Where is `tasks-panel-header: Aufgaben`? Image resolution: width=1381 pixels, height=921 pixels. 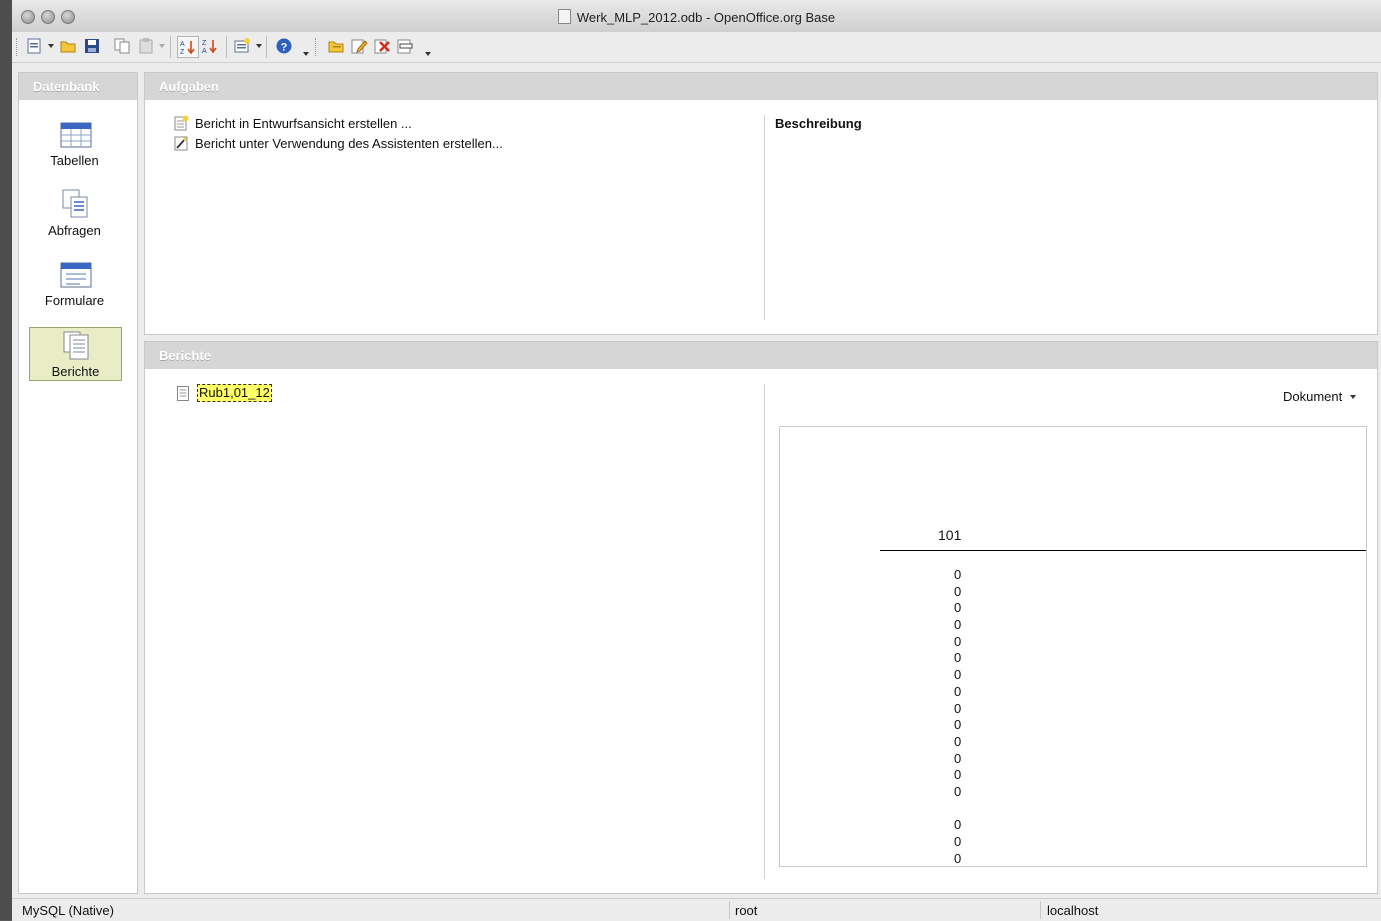
tasks-panel-header: Aufgaben is located at coordinates (761, 86).